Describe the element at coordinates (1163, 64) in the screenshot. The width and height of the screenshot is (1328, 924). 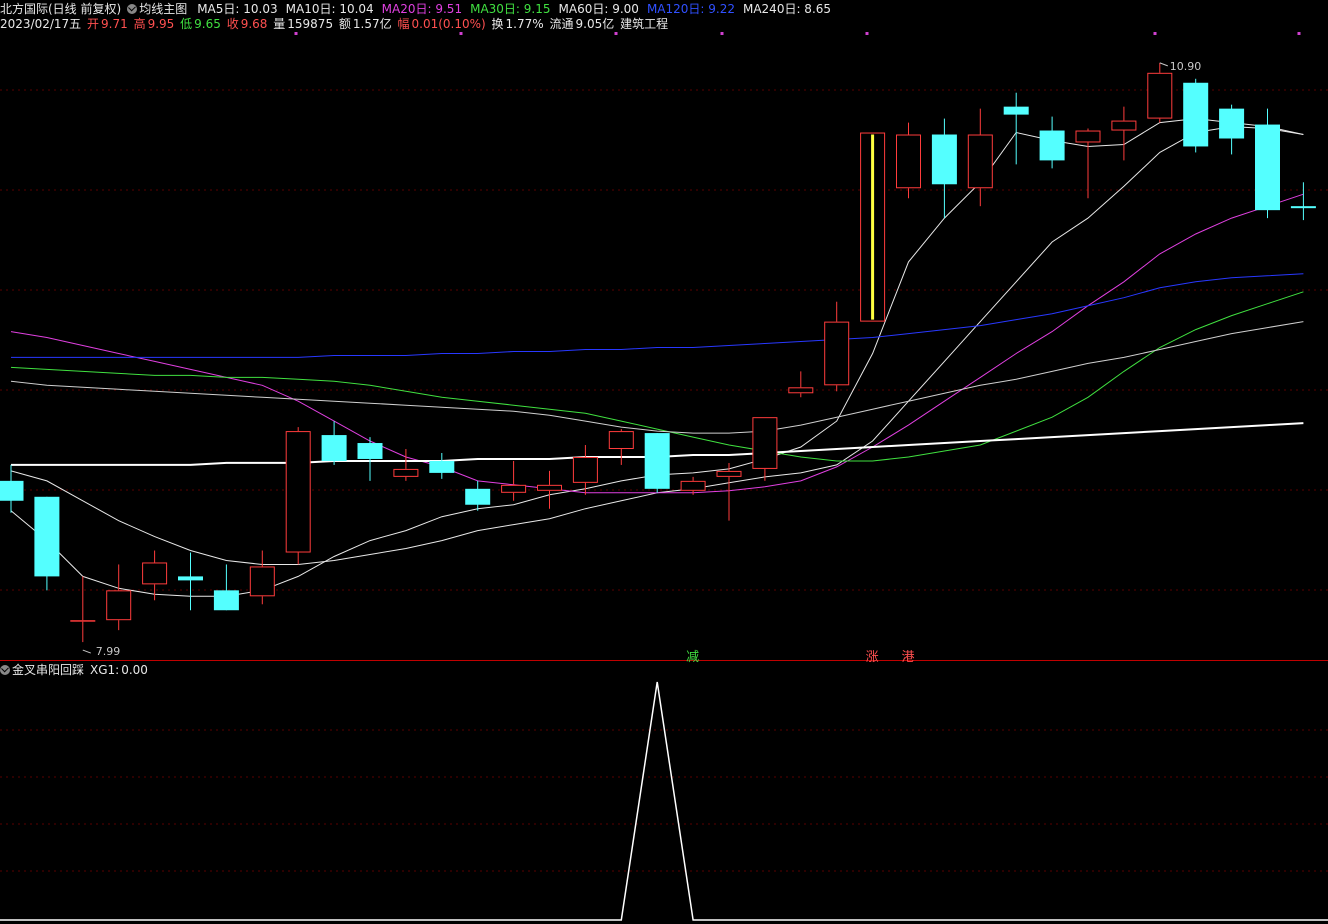
I see `max-pointer` at that location.